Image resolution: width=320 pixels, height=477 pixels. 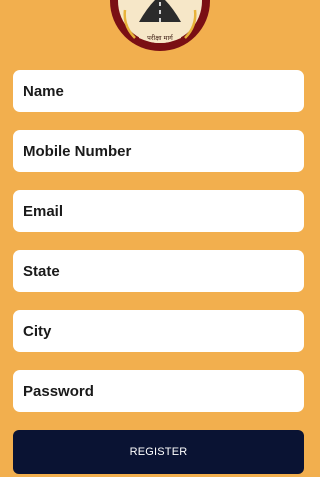 I want to click on mobile-number-field, so click(x=158, y=151).